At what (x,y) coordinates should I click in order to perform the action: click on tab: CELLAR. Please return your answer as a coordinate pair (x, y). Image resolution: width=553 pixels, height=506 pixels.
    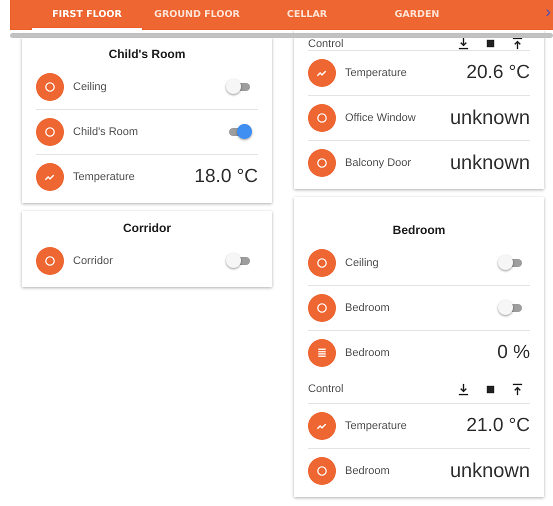
    Looking at the image, I should click on (307, 15).